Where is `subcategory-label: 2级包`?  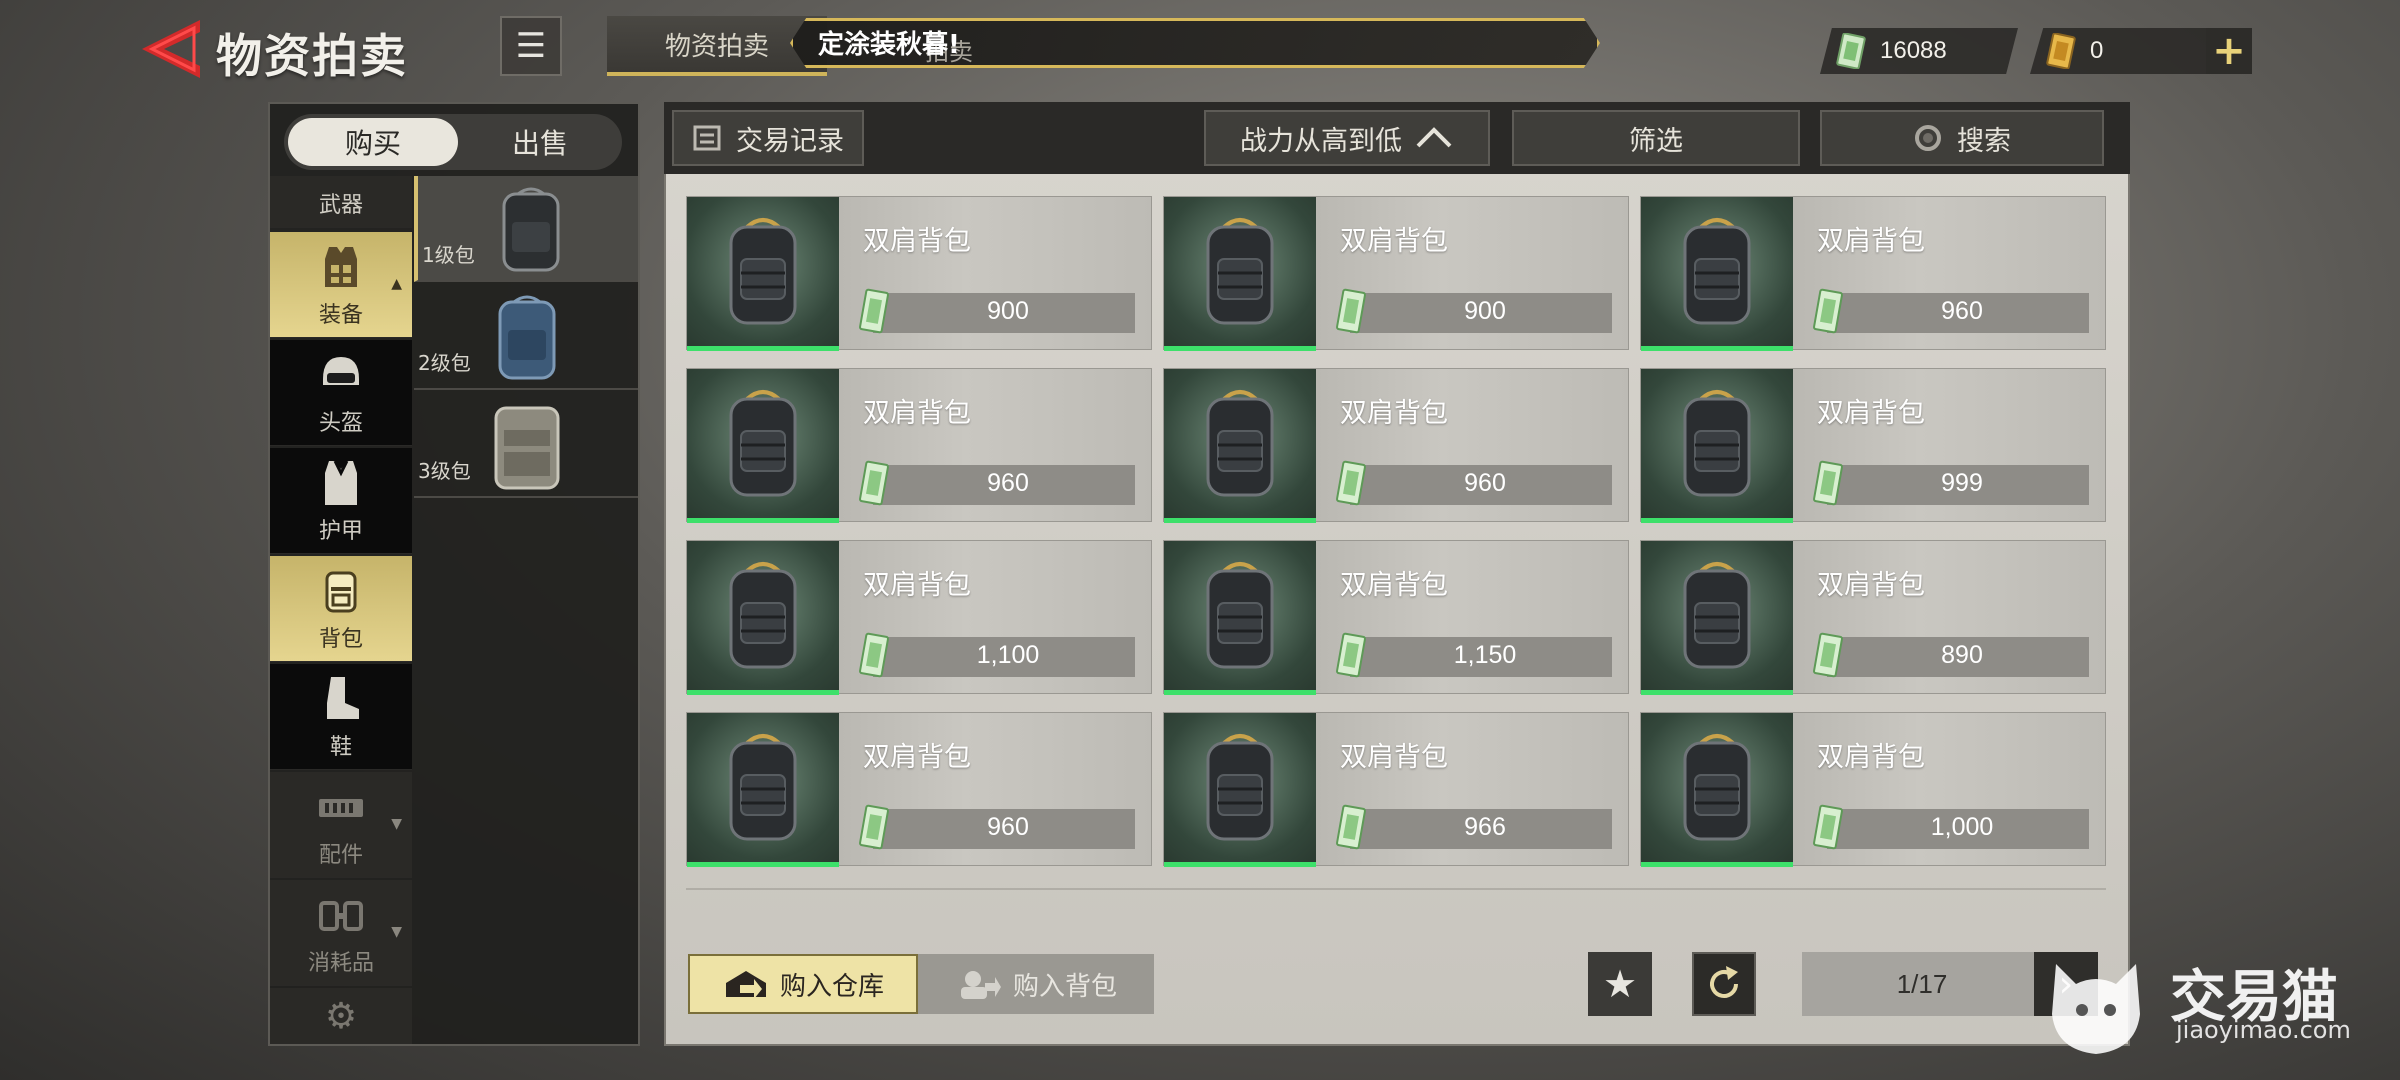 subcategory-label: 2级包 is located at coordinates (444, 363).